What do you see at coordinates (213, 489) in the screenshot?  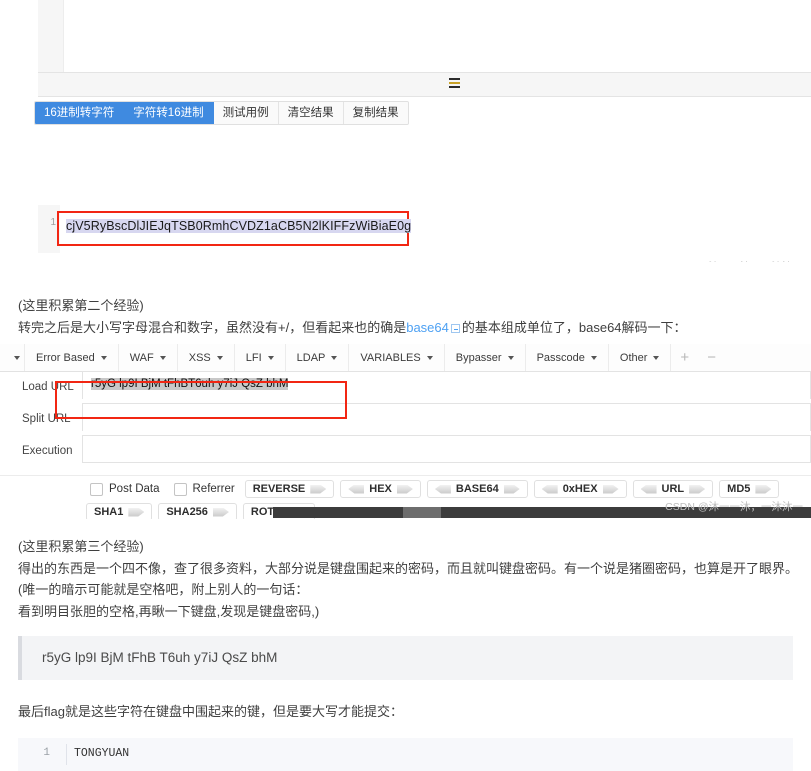 I see `checkbox-label: Referrer` at bounding box center [213, 489].